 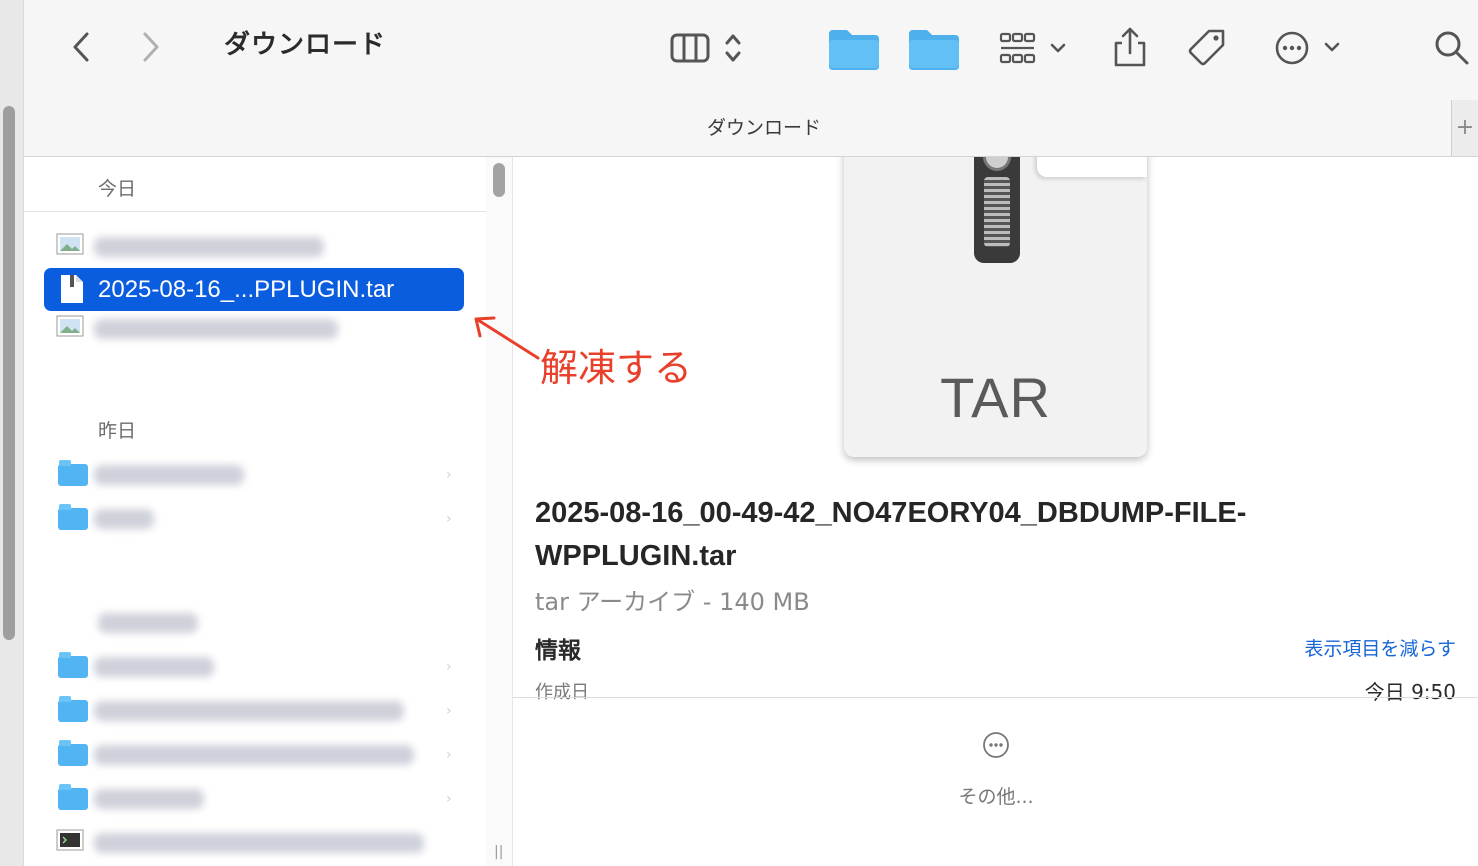 What do you see at coordinates (508, 340) in the screenshot?
I see `annotation-arrow` at bounding box center [508, 340].